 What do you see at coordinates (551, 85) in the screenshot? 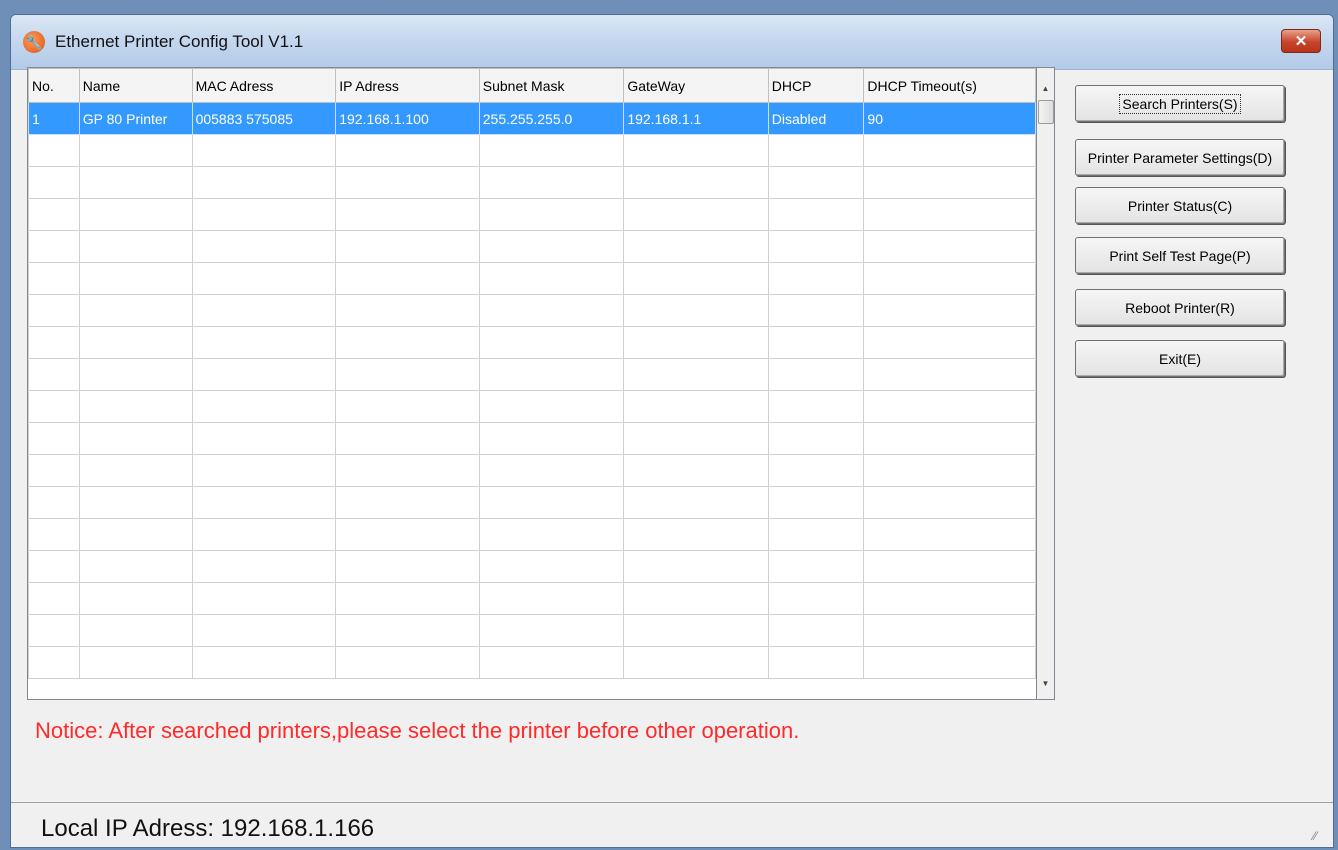
I see `column-header: Subnet Mask` at bounding box center [551, 85].